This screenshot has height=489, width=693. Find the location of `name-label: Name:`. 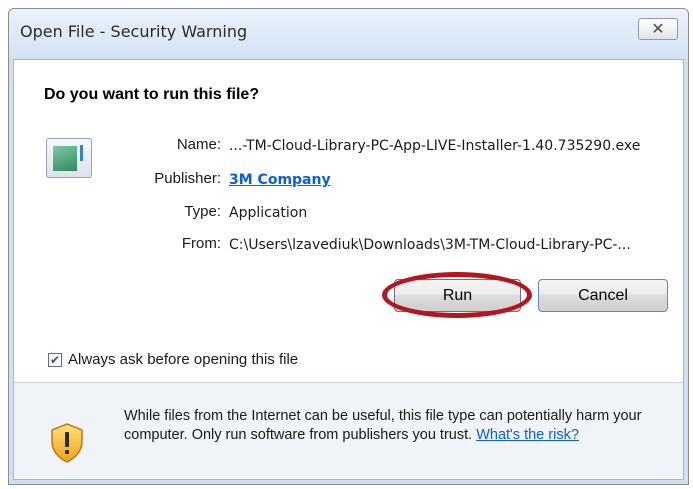

name-label: Name: is located at coordinates (198, 144).